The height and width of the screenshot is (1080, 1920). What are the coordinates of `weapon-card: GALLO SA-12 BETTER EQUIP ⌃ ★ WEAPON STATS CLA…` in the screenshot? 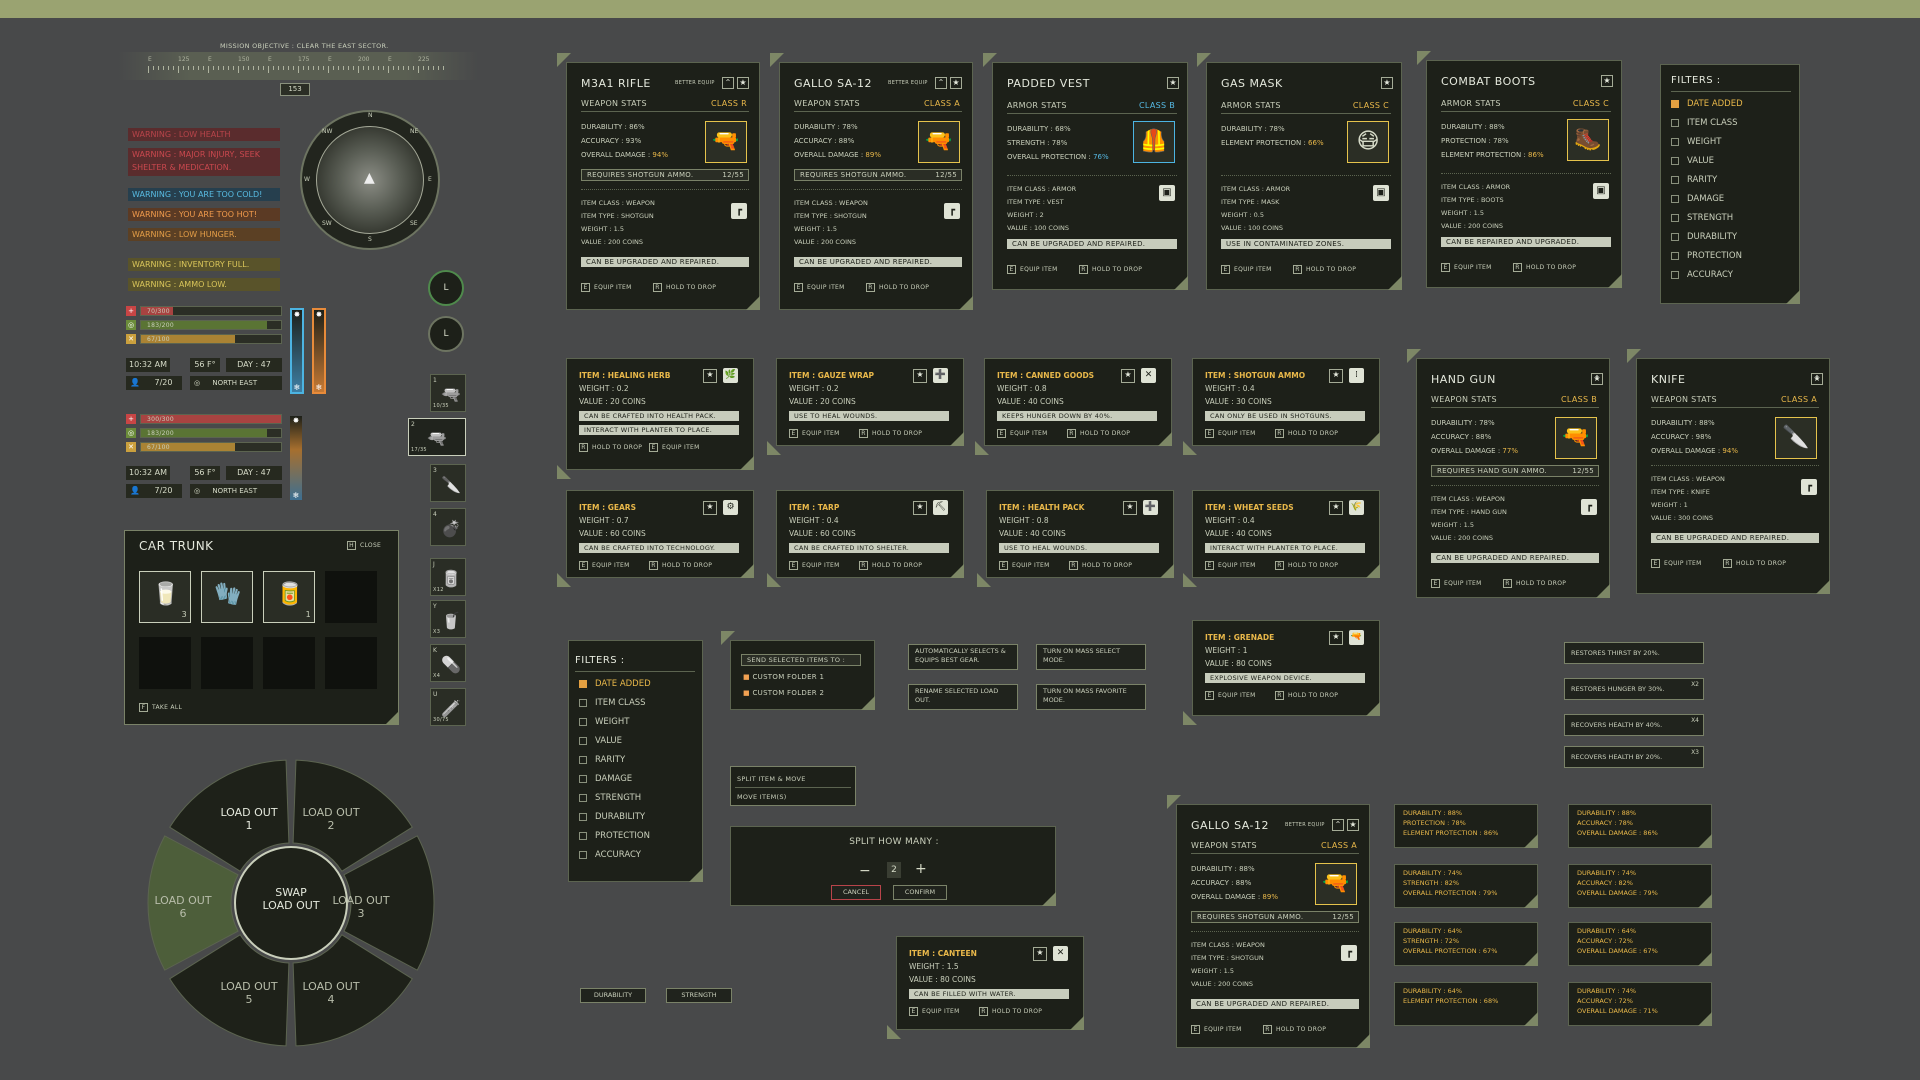 It's located at (871, 181).